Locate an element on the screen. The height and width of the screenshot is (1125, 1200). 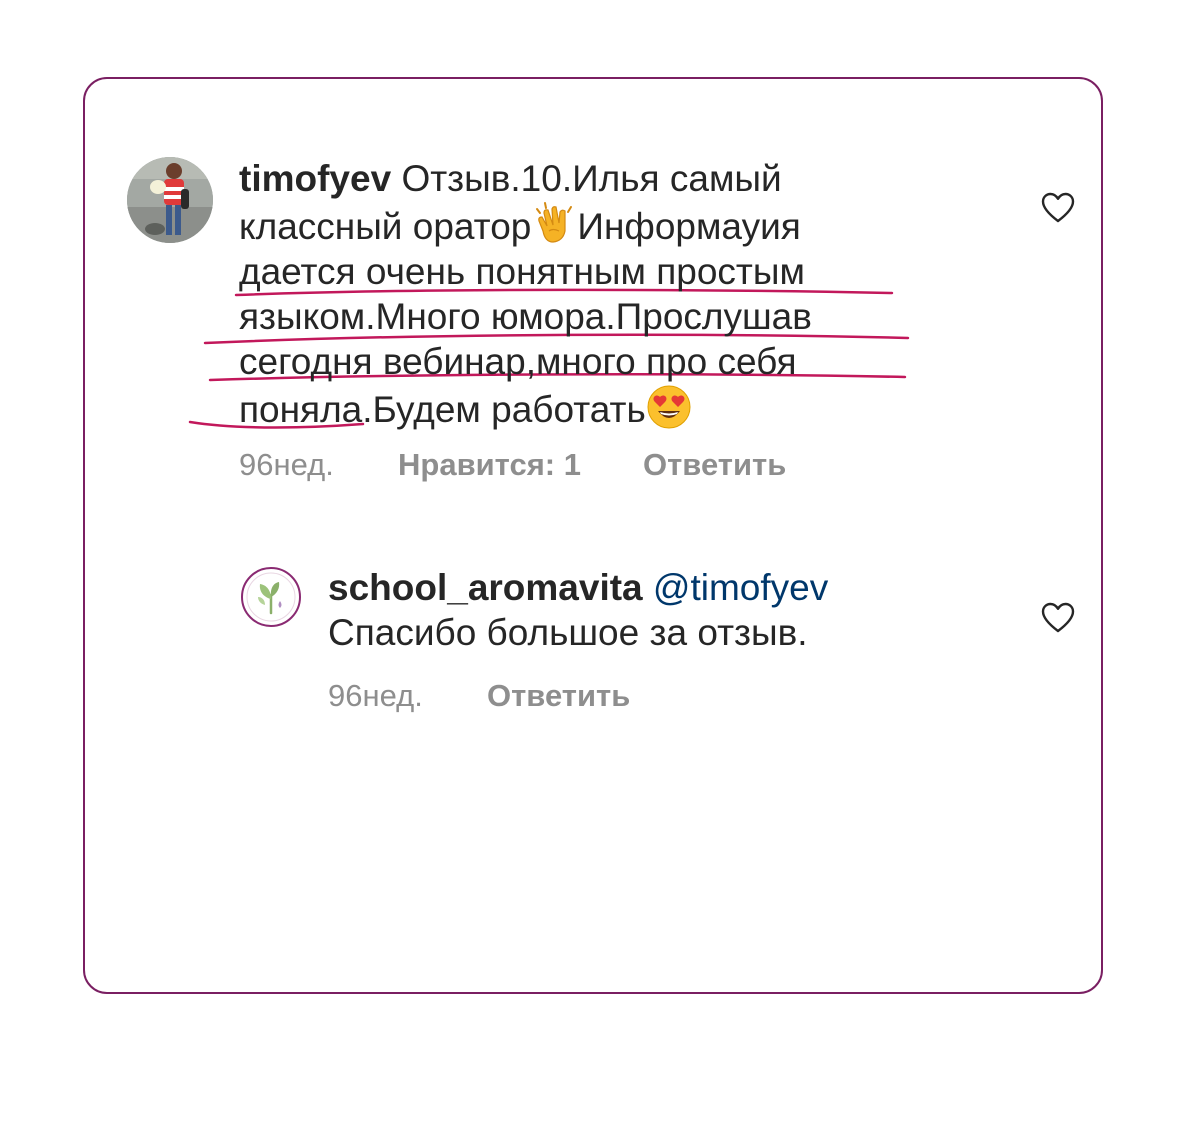
comment-line-4: языком.Много юмора.Прослушав is located at coordinates (589, 316).